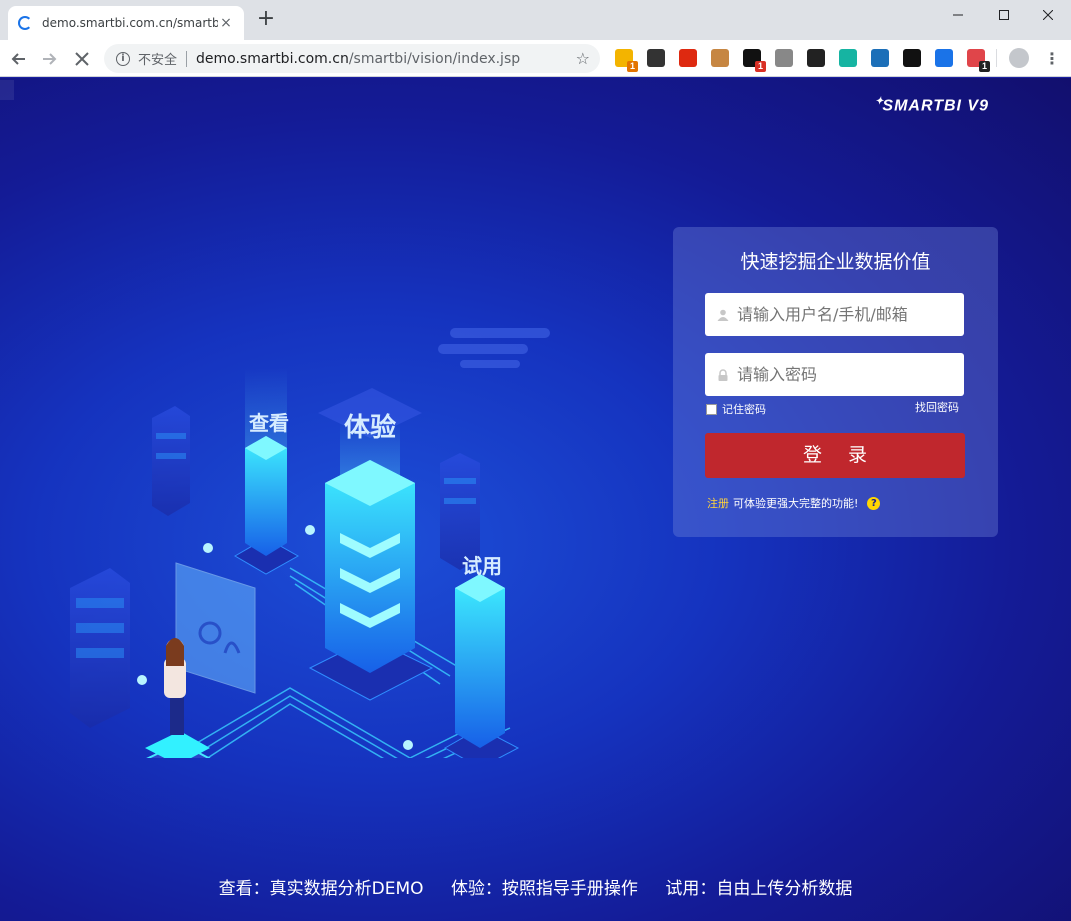 The image size is (1071, 921). I want to click on side-tab-marker, so click(7, 90).